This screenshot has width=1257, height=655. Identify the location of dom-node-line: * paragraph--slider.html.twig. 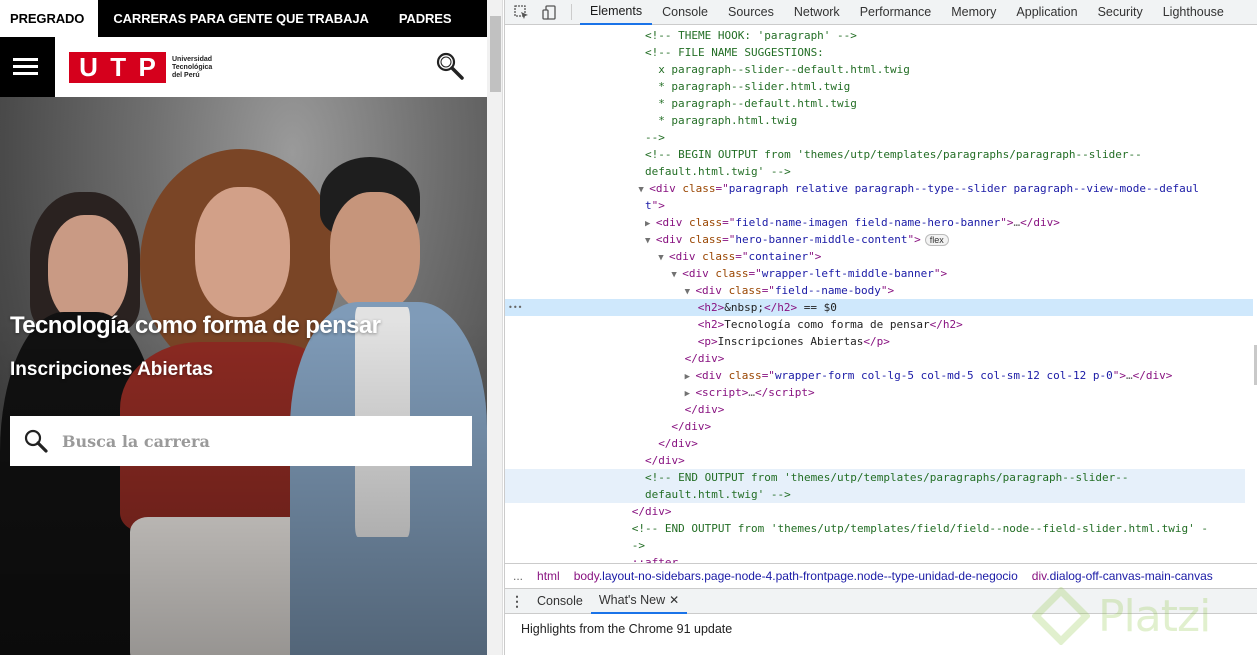
(677, 86).